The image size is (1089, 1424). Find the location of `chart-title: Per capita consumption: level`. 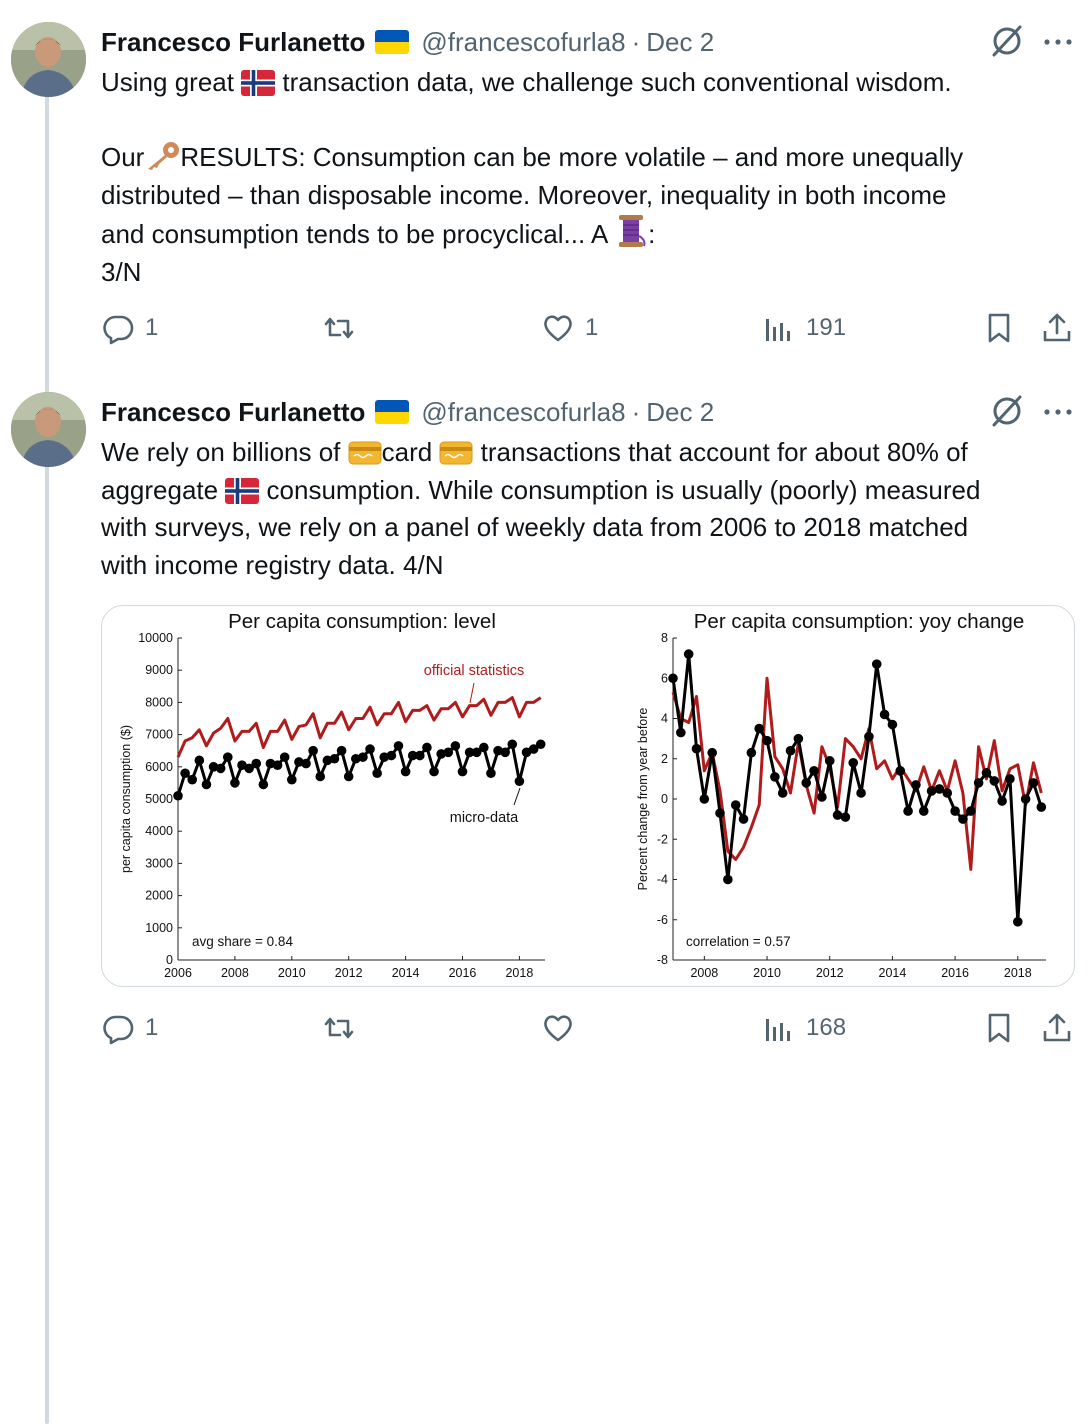

chart-title: Per capita consumption: level is located at coordinates (362, 621).